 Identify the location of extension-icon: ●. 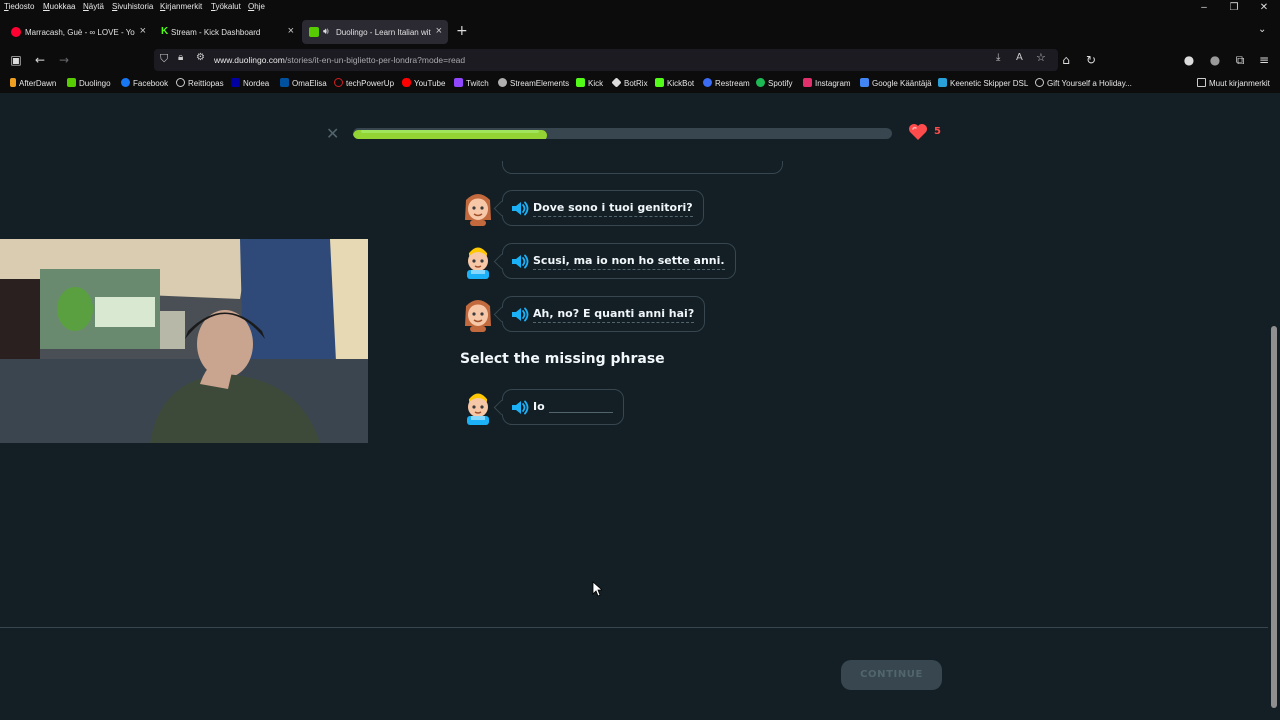
(1189, 60).